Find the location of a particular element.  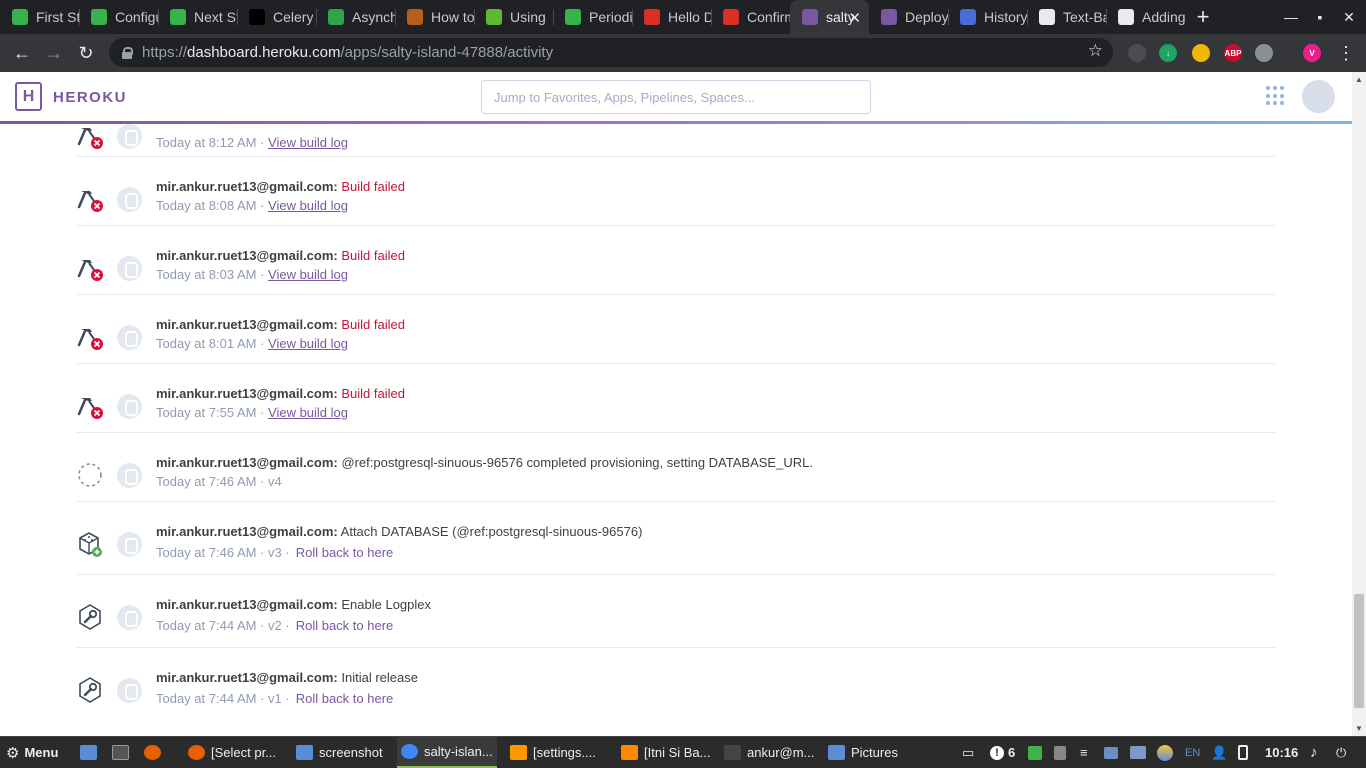

activity-meta: Today at 7:44 AM · v1 · Roll back to here is located at coordinates (275, 698).